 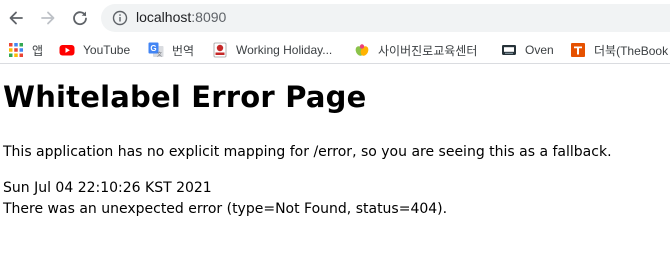 I want to click on cyber-career-icon, so click(x=362, y=50).